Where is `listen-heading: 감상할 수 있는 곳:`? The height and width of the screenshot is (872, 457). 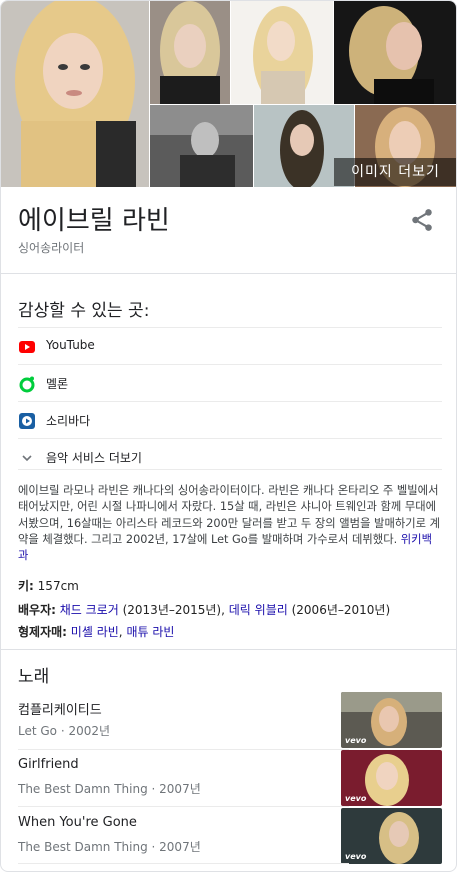 listen-heading: 감상할 수 있는 곳: is located at coordinates (84, 311).